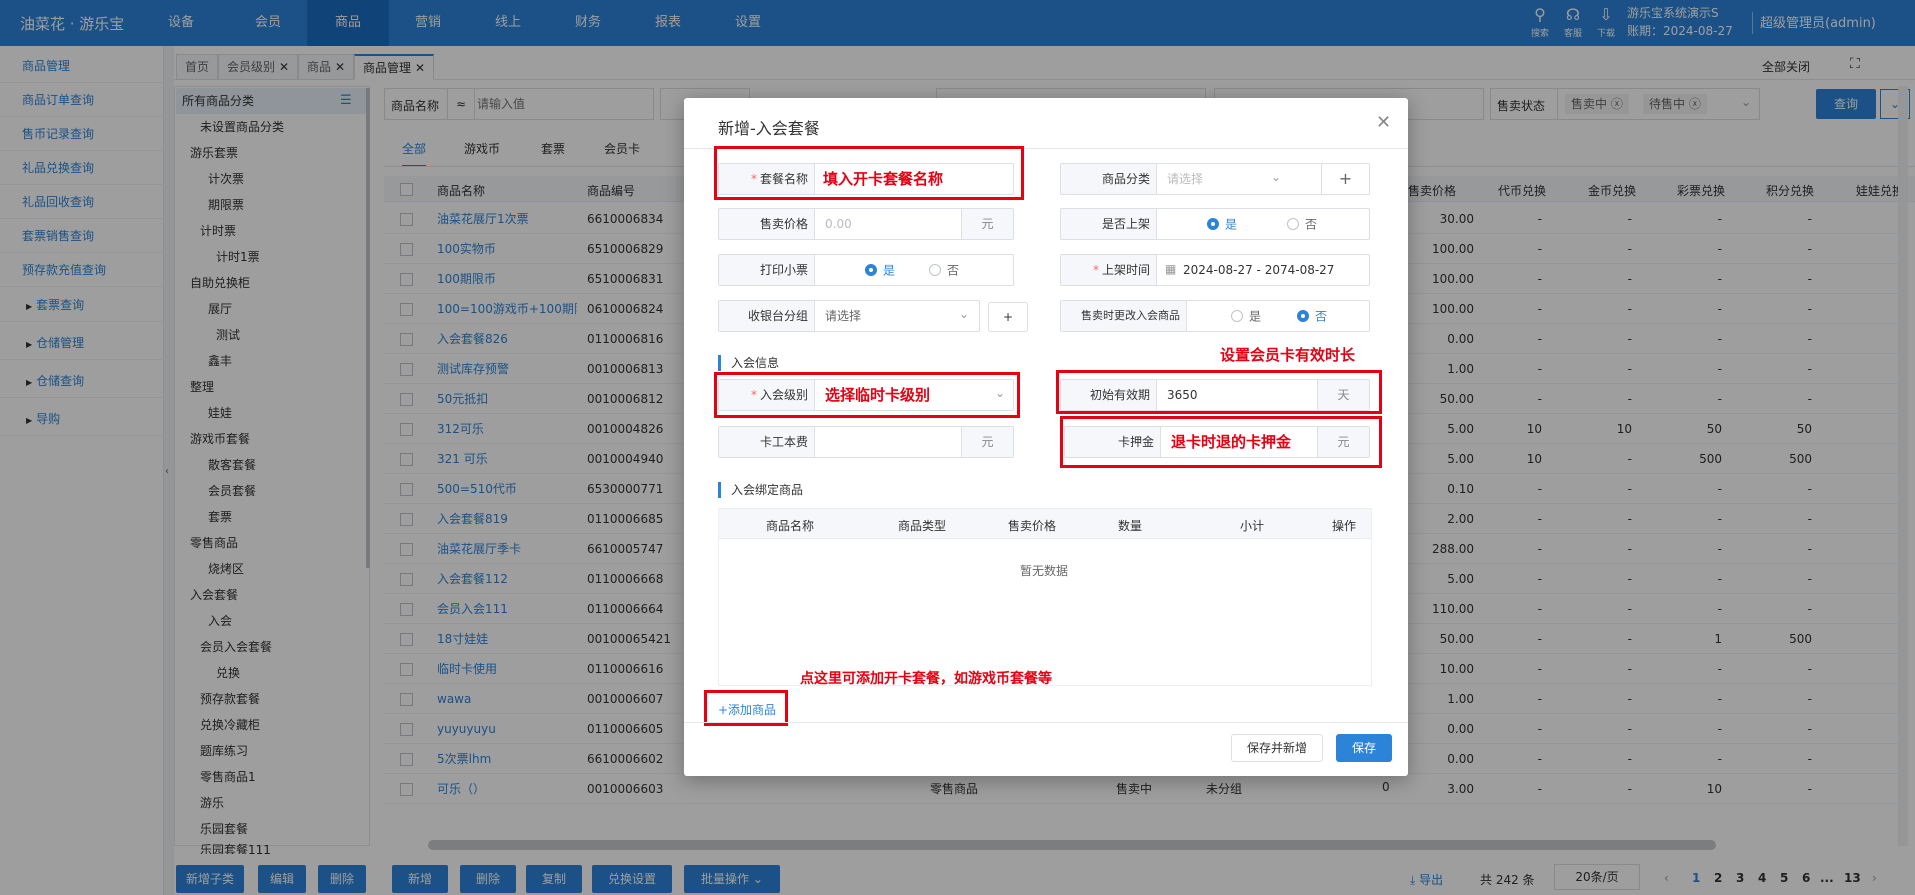 This screenshot has width=1915, height=895. Describe the element at coordinates (1008, 317) in the screenshot. I see `add-cashier-group-button: +` at that location.